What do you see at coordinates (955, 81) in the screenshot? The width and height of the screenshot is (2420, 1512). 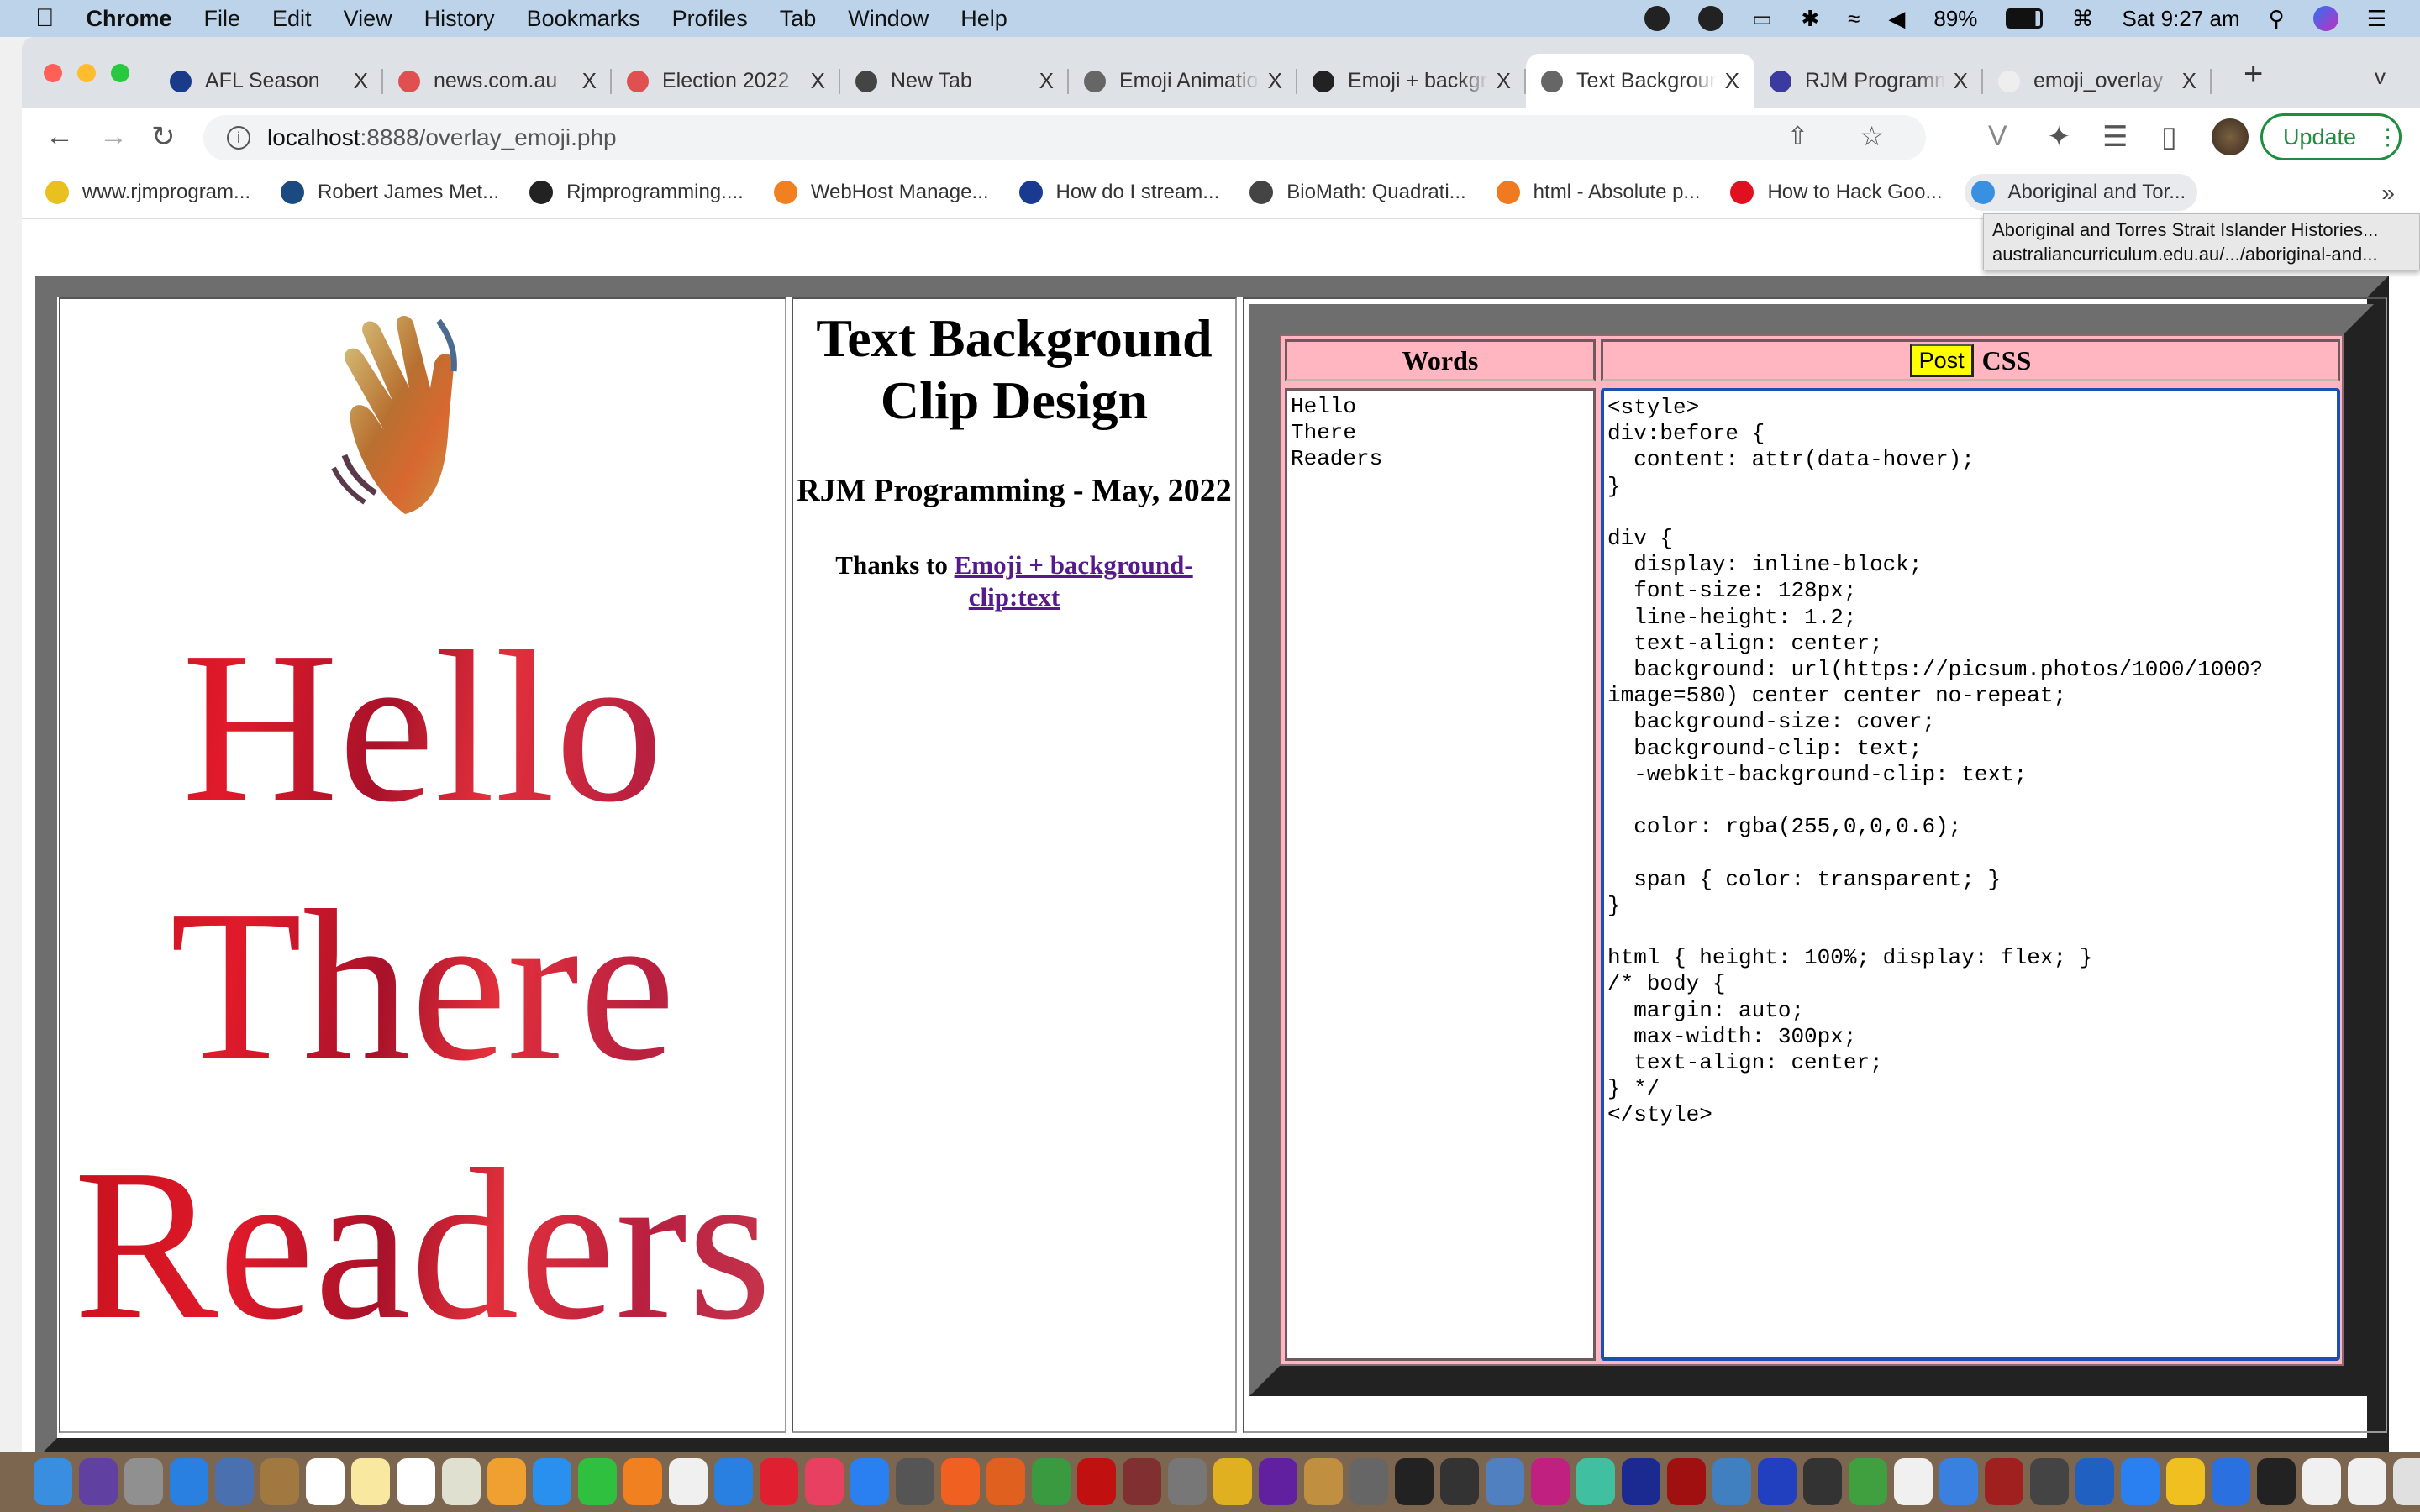 I see `tab: New Tab X` at bounding box center [955, 81].